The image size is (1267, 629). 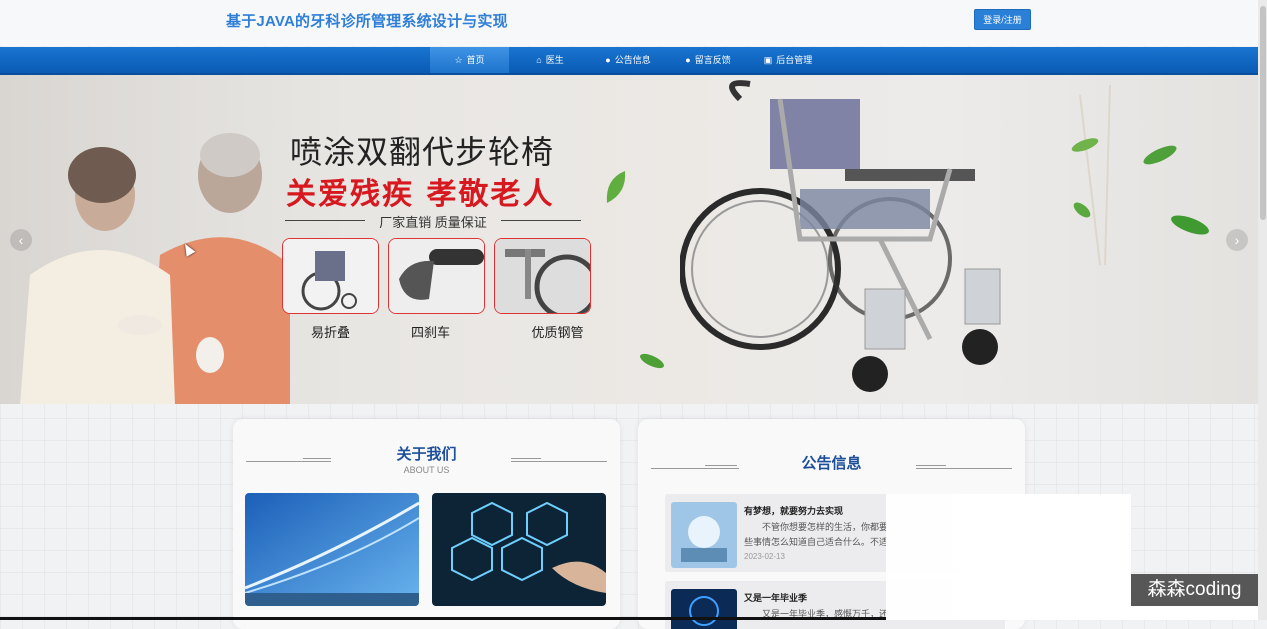 I want to click on nav-item-notices: ● 公告信息, so click(x=628, y=60).